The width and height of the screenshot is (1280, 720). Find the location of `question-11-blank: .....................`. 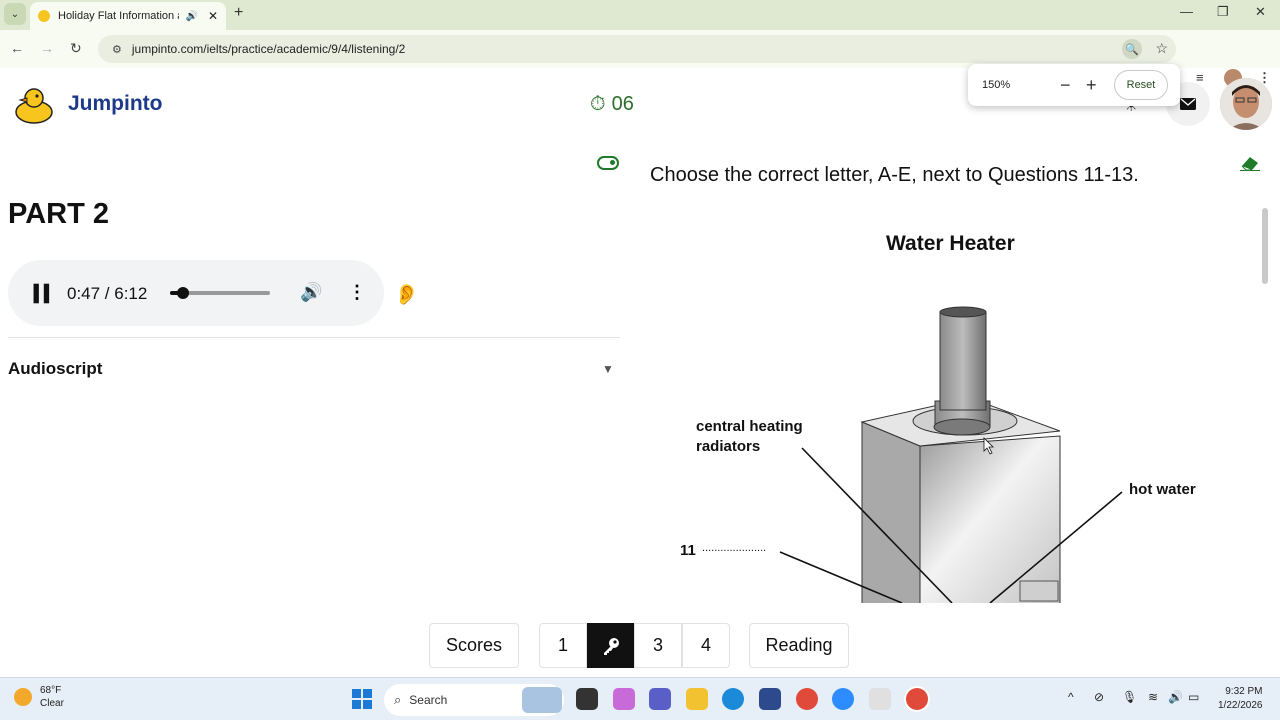

question-11-blank: ..................... is located at coordinates (734, 548).